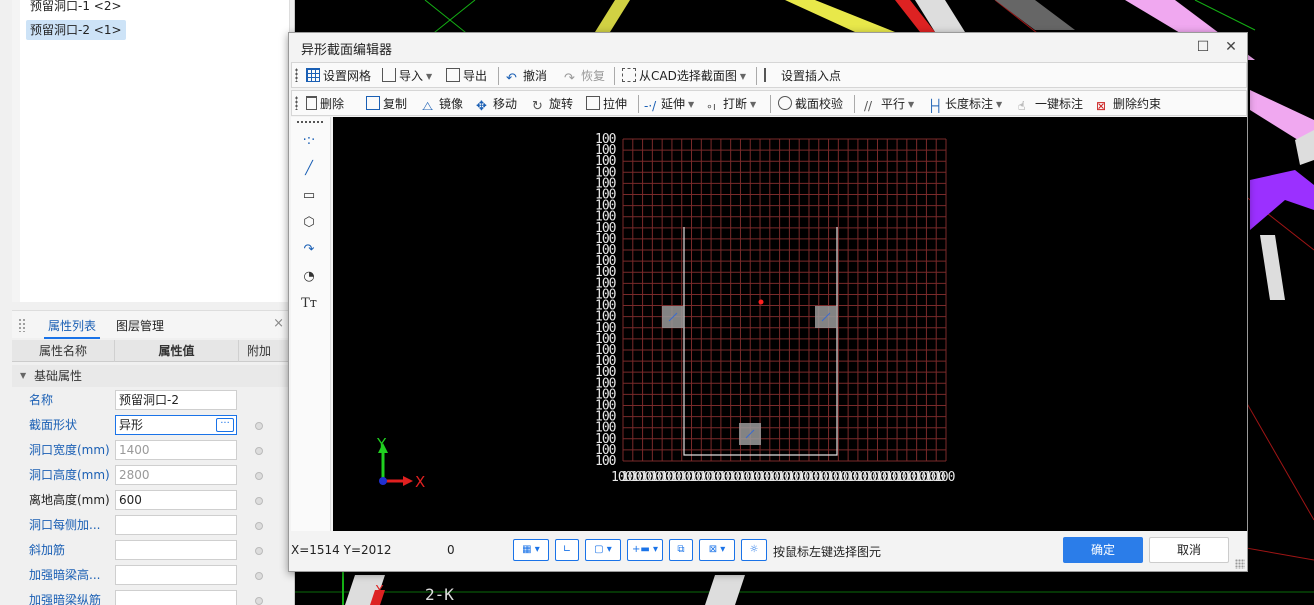  What do you see at coordinates (309, 250) in the screenshot?
I see `arc-tool-icon: ↷` at bounding box center [309, 250].